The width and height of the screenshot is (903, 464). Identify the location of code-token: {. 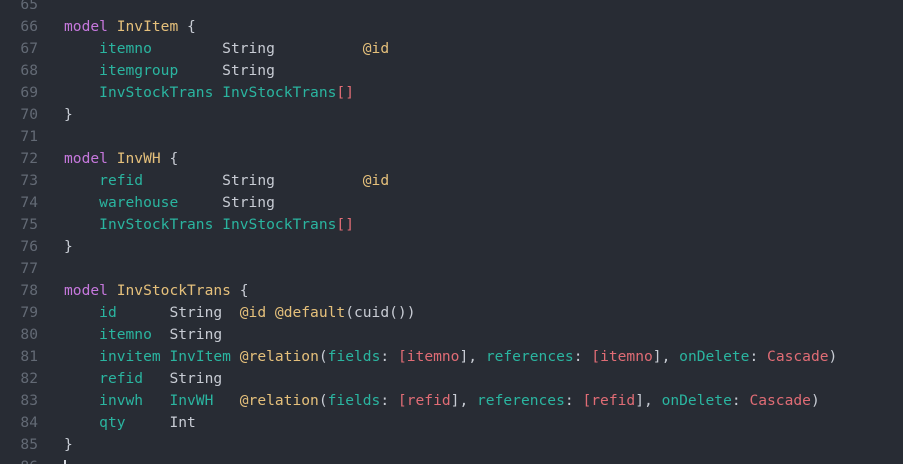
(169, 158).